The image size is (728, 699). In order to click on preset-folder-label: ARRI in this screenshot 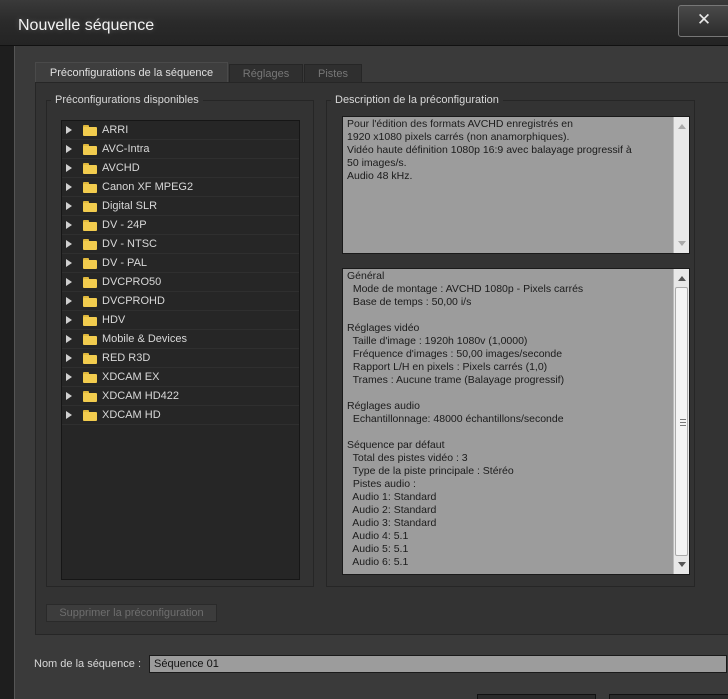, I will do `click(115, 130)`.